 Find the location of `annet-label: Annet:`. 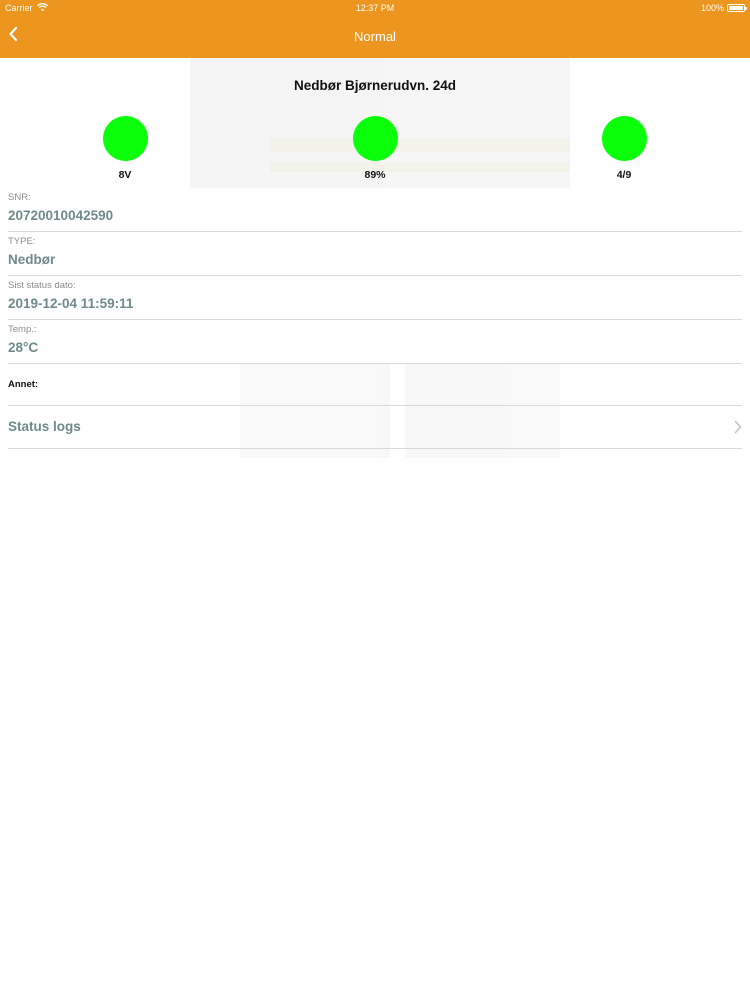

annet-label: Annet: is located at coordinates (23, 384).